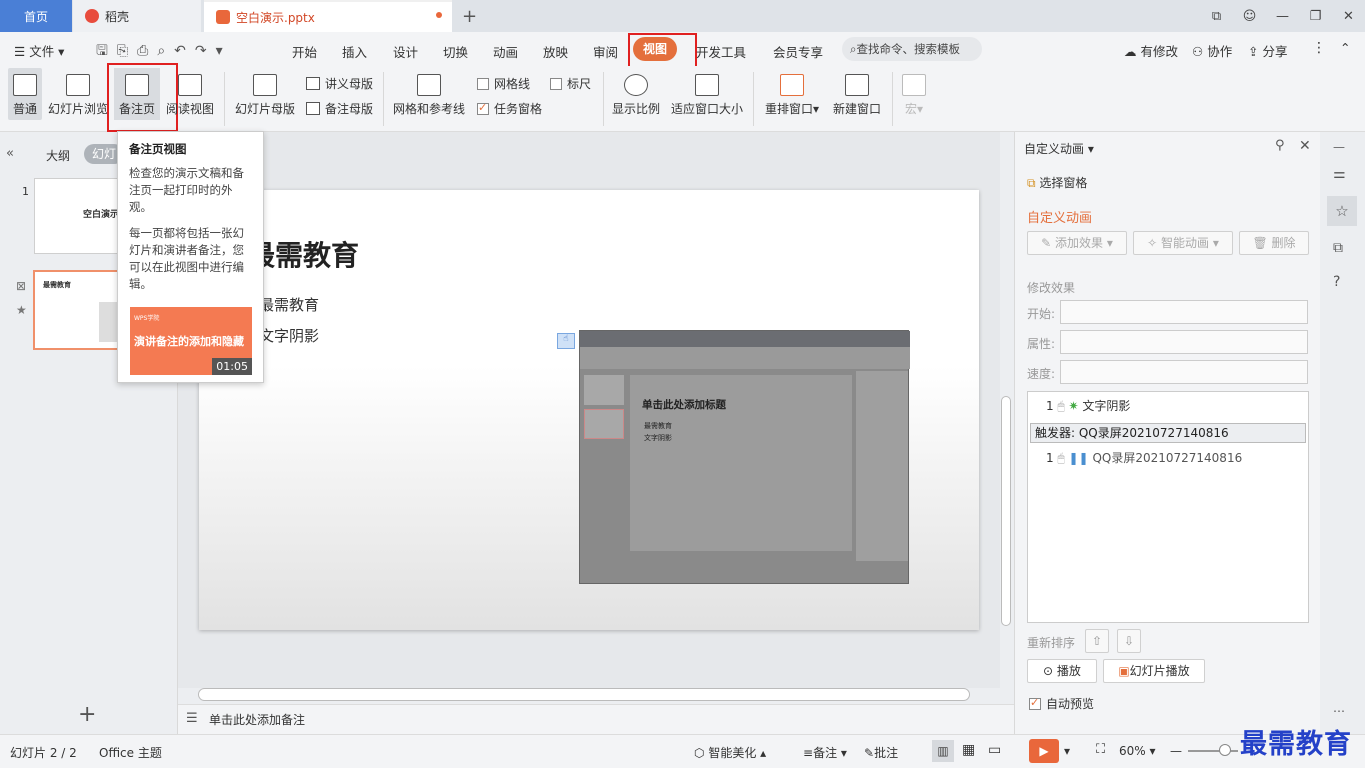 This screenshot has width=1365, height=768. What do you see at coordinates (1129, 641) in the screenshot?
I see `move-down-button: ⇩` at bounding box center [1129, 641].